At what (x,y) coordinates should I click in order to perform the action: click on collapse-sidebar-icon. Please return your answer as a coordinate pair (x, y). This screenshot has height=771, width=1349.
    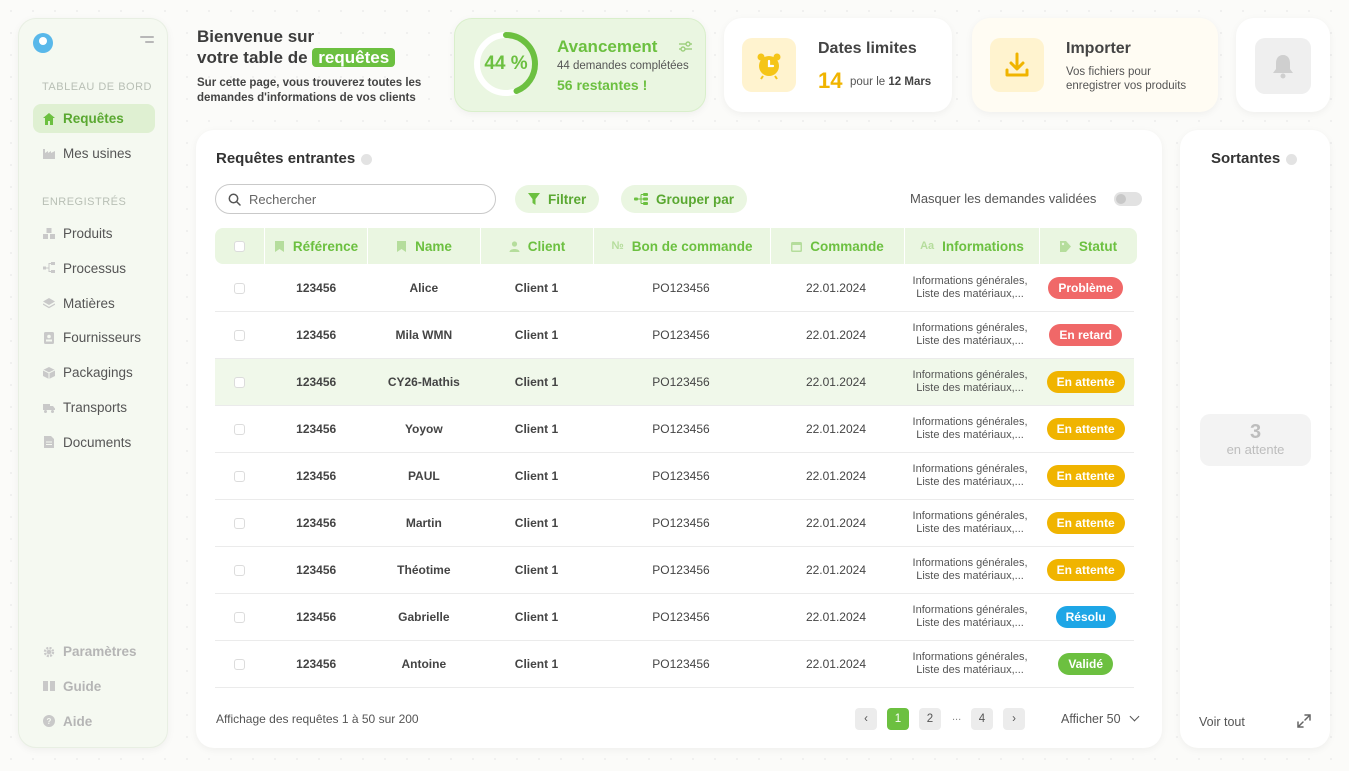
    Looking at the image, I should click on (147, 42).